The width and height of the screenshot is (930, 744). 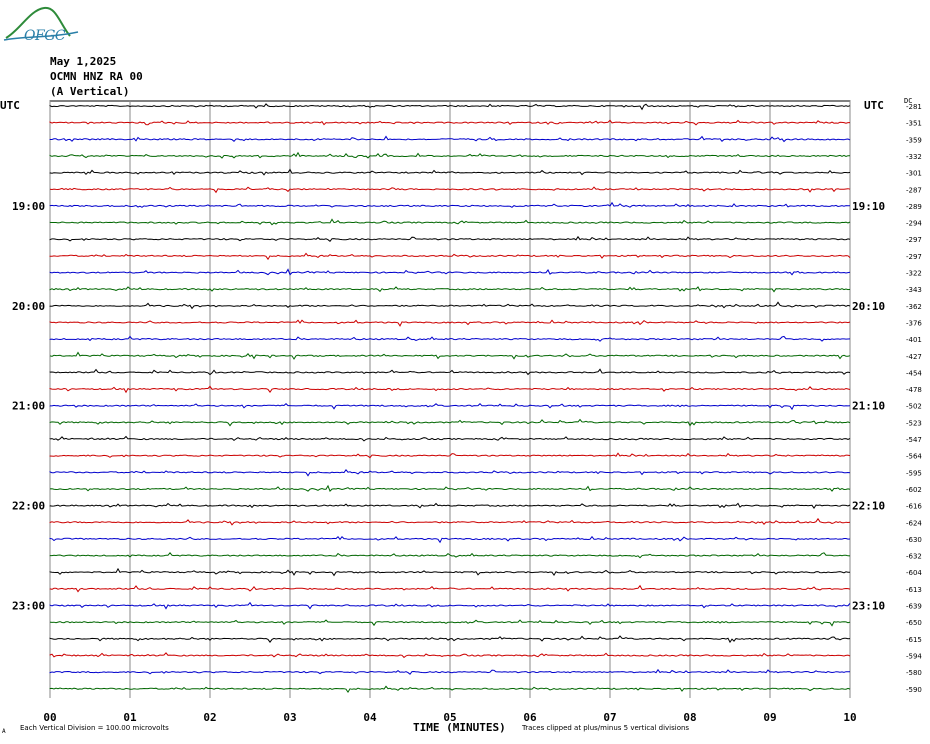 What do you see at coordinates (130, 717) in the screenshot?
I see `x-tick-label: 01` at bounding box center [130, 717].